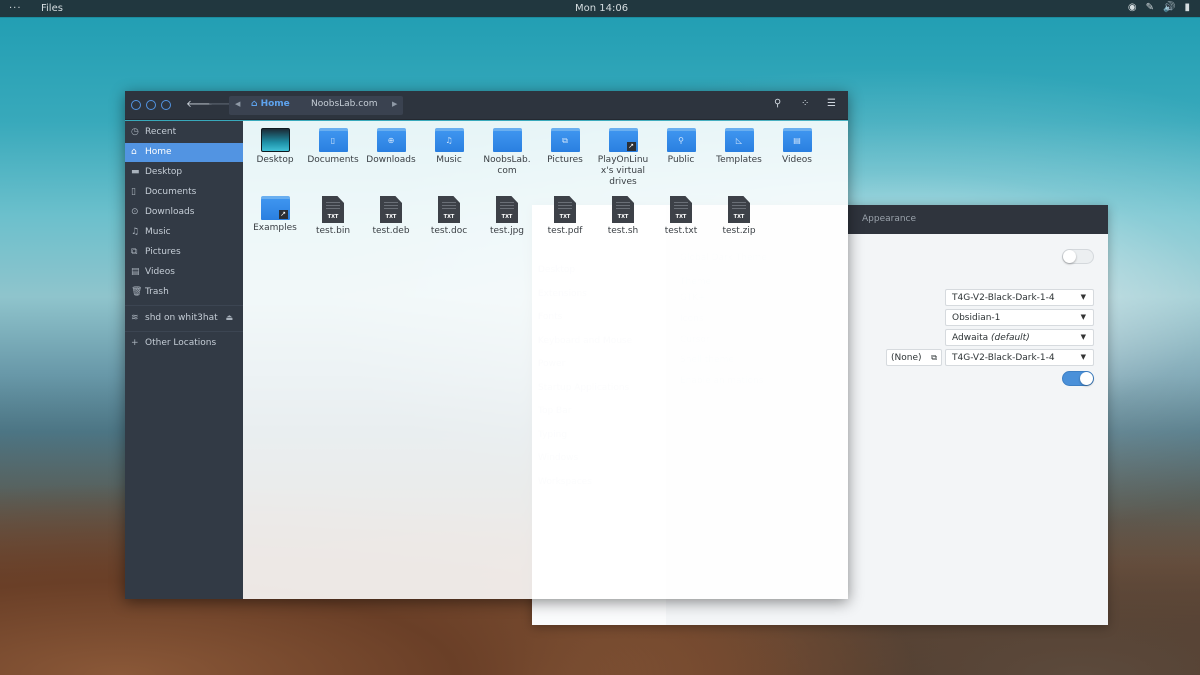 The height and width of the screenshot is (675, 1200). I want to click on file-item: NoobsLab. com, so click(507, 152).